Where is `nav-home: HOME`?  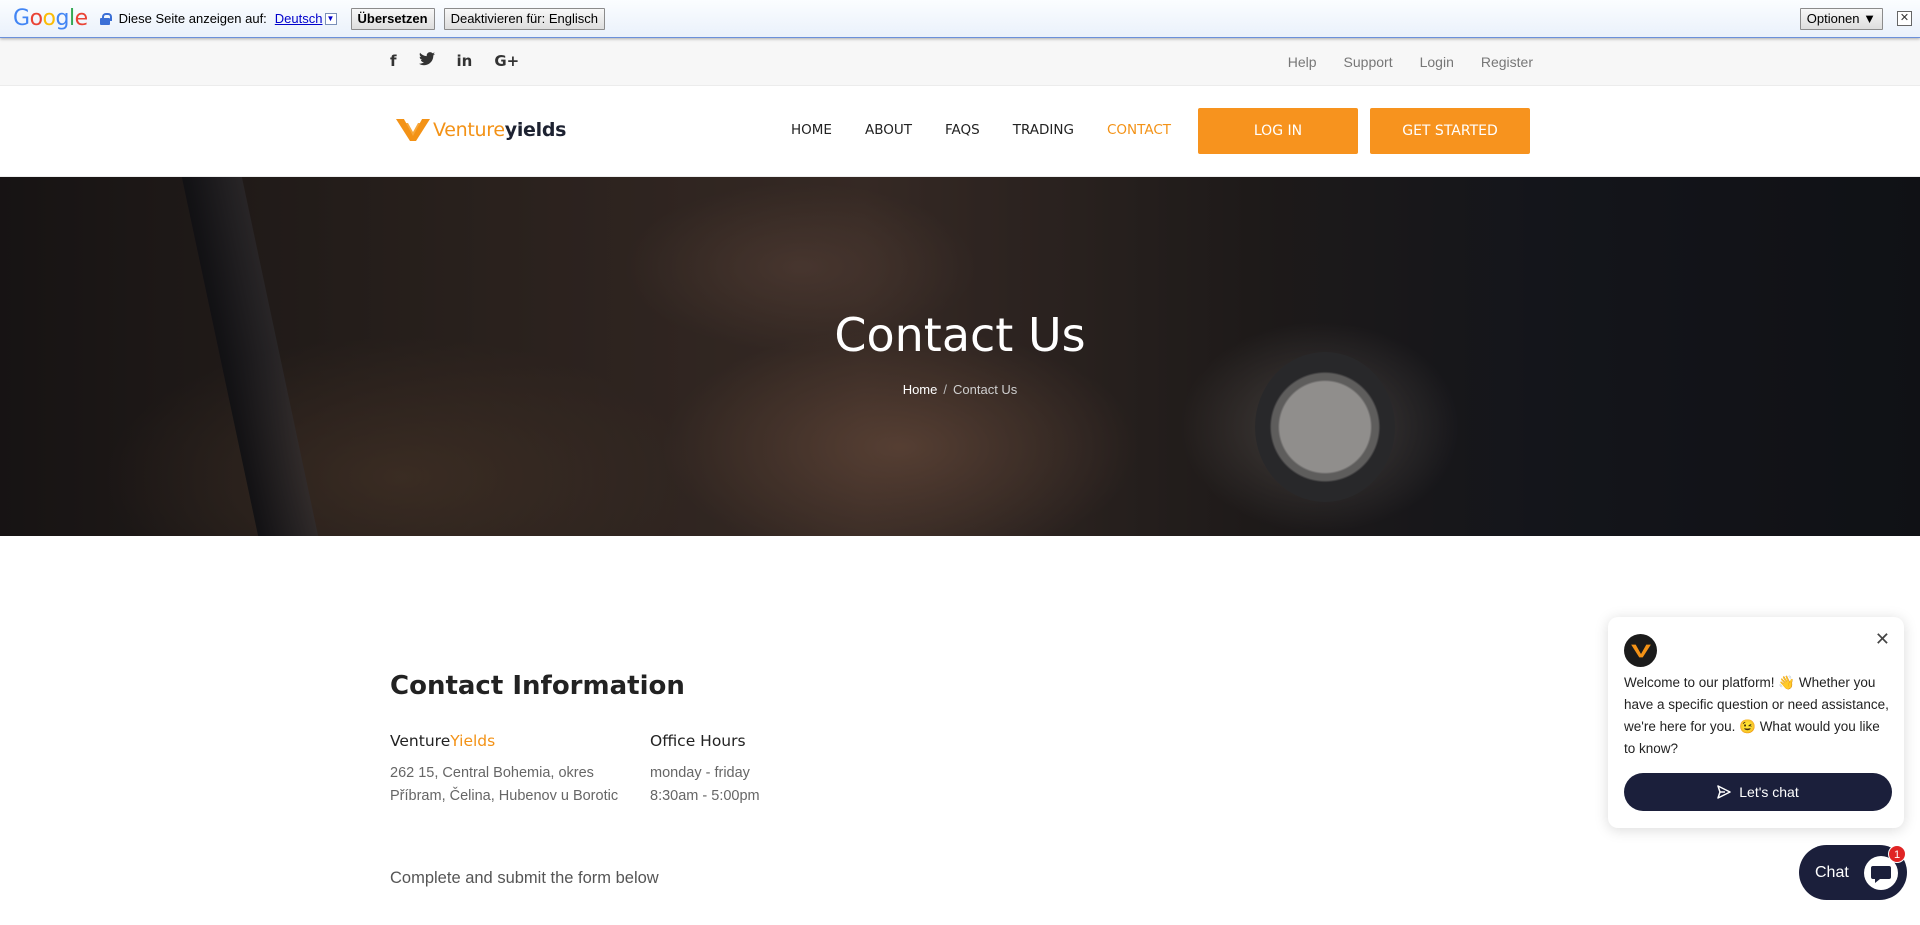 nav-home: HOME is located at coordinates (811, 130).